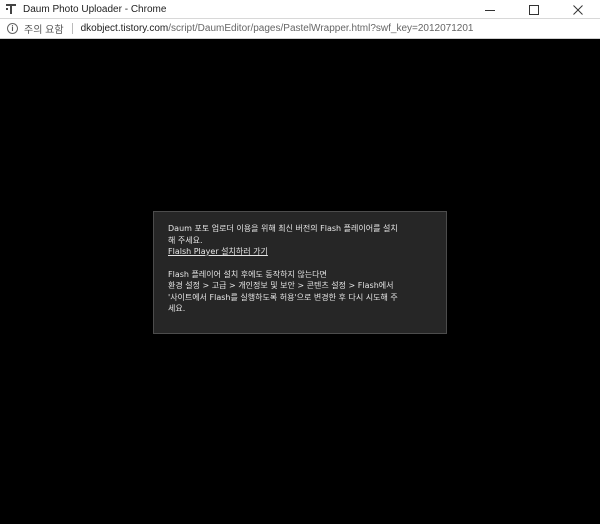  I want to click on address-divider, so click(72, 28).